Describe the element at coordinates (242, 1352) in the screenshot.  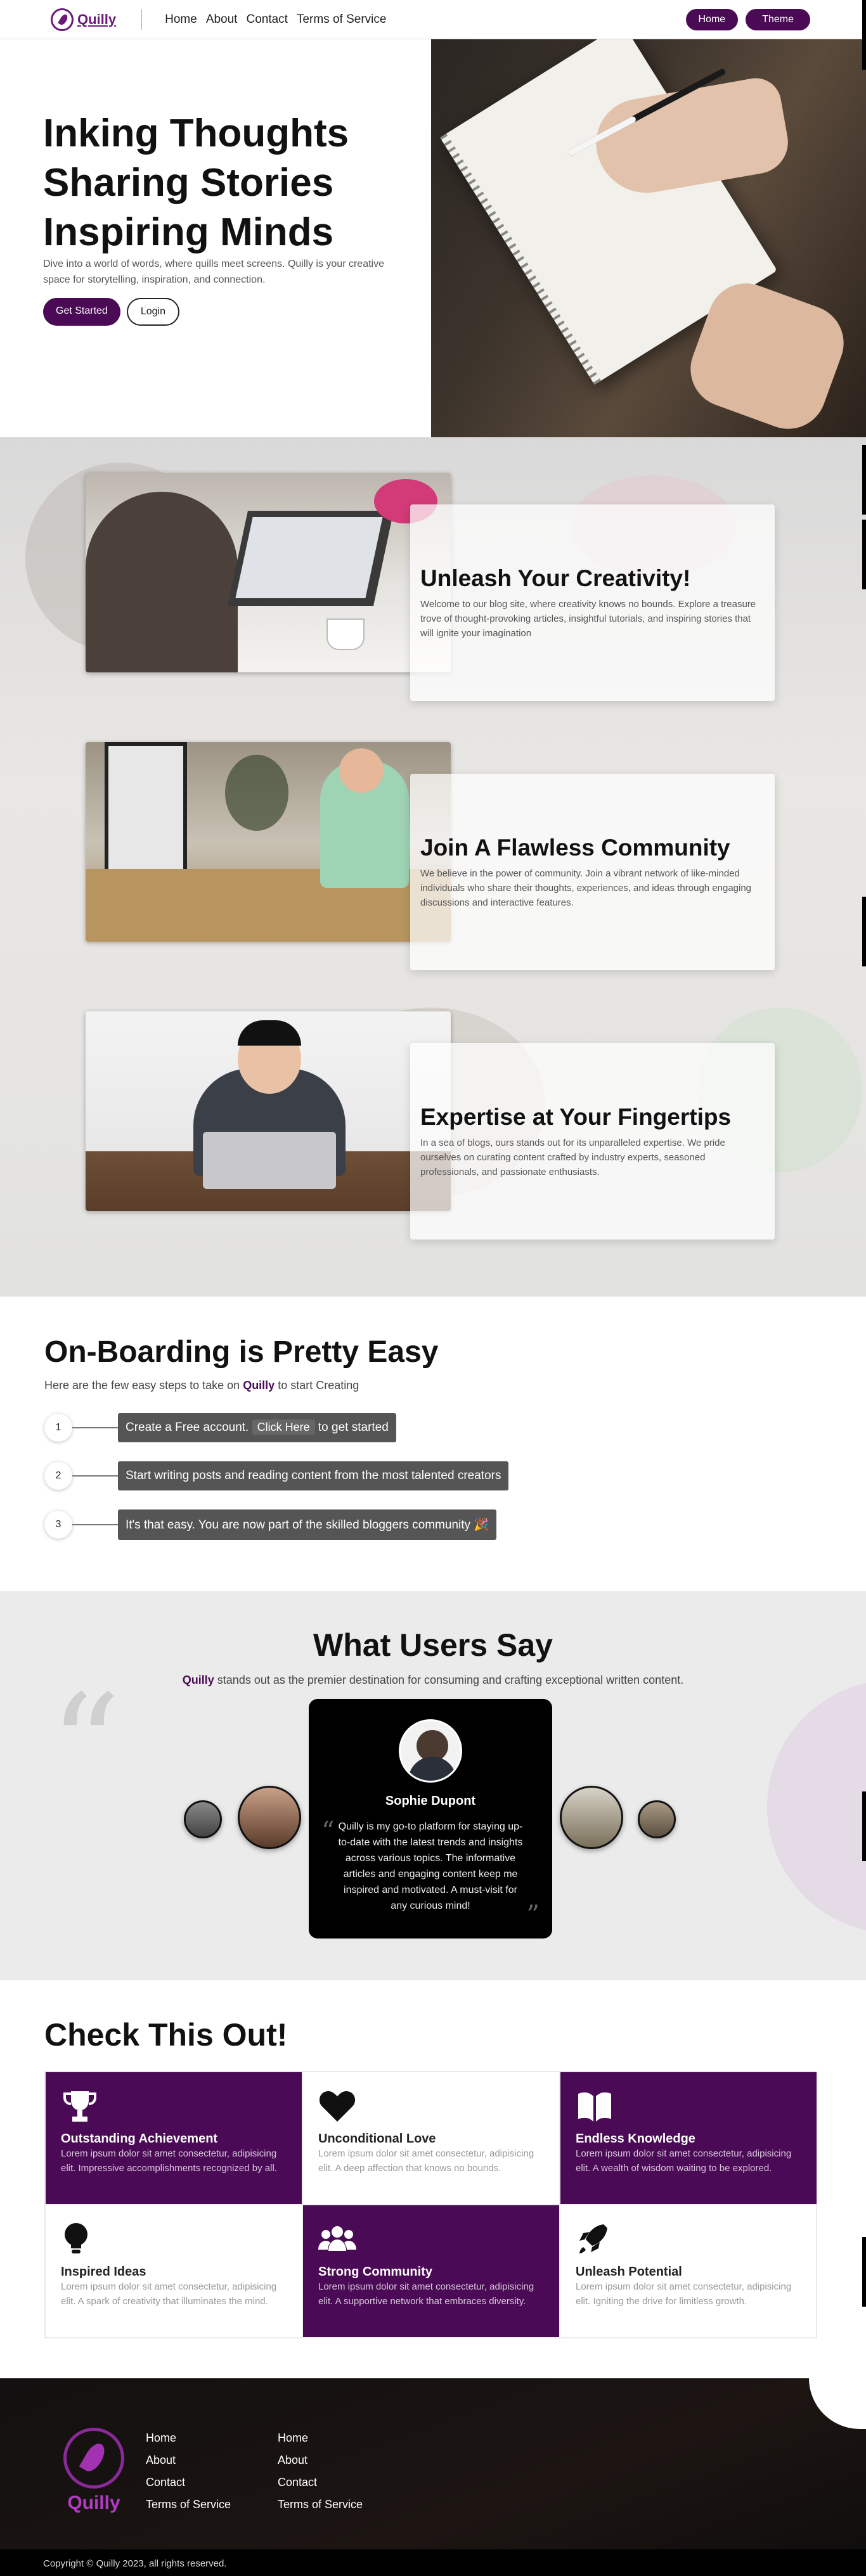
I see `onboarding-title: On-Boarding is Pretty Easy` at that location.